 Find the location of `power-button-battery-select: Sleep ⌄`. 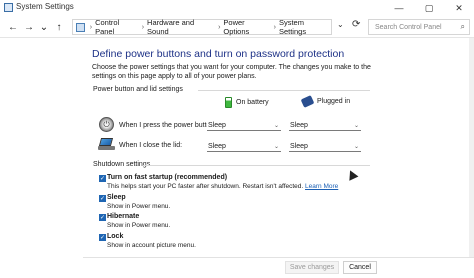

power-button-battery-select: Sleep ⌄ is located at coordinates (244, 125).